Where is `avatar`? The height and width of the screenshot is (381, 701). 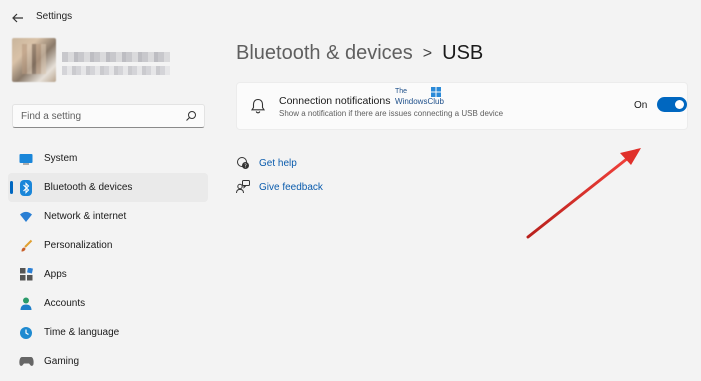 avatar is located at coordinates (34, 60).